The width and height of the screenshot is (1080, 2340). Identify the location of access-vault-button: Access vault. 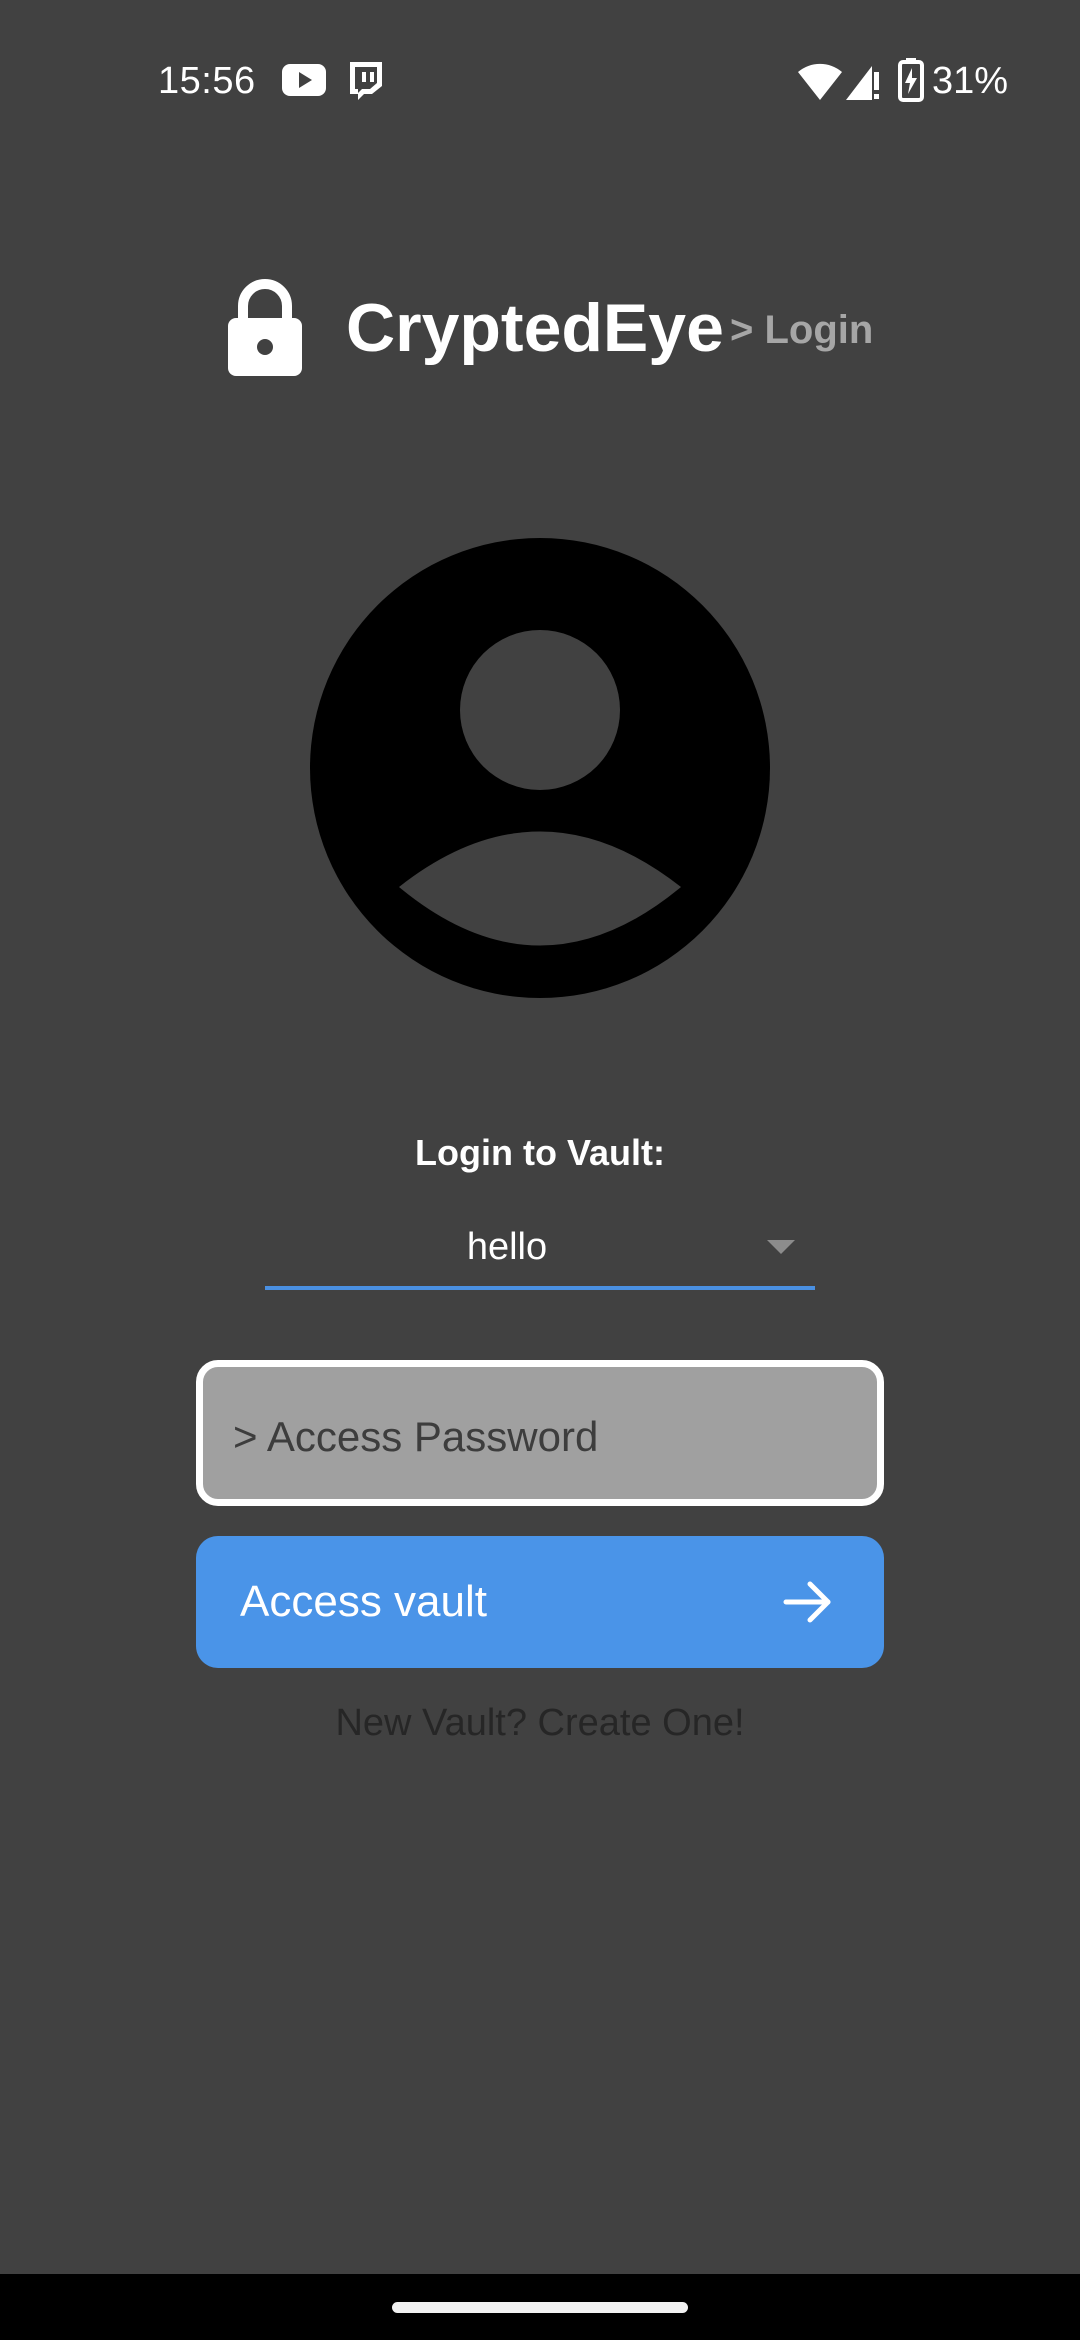
(540, 1602).